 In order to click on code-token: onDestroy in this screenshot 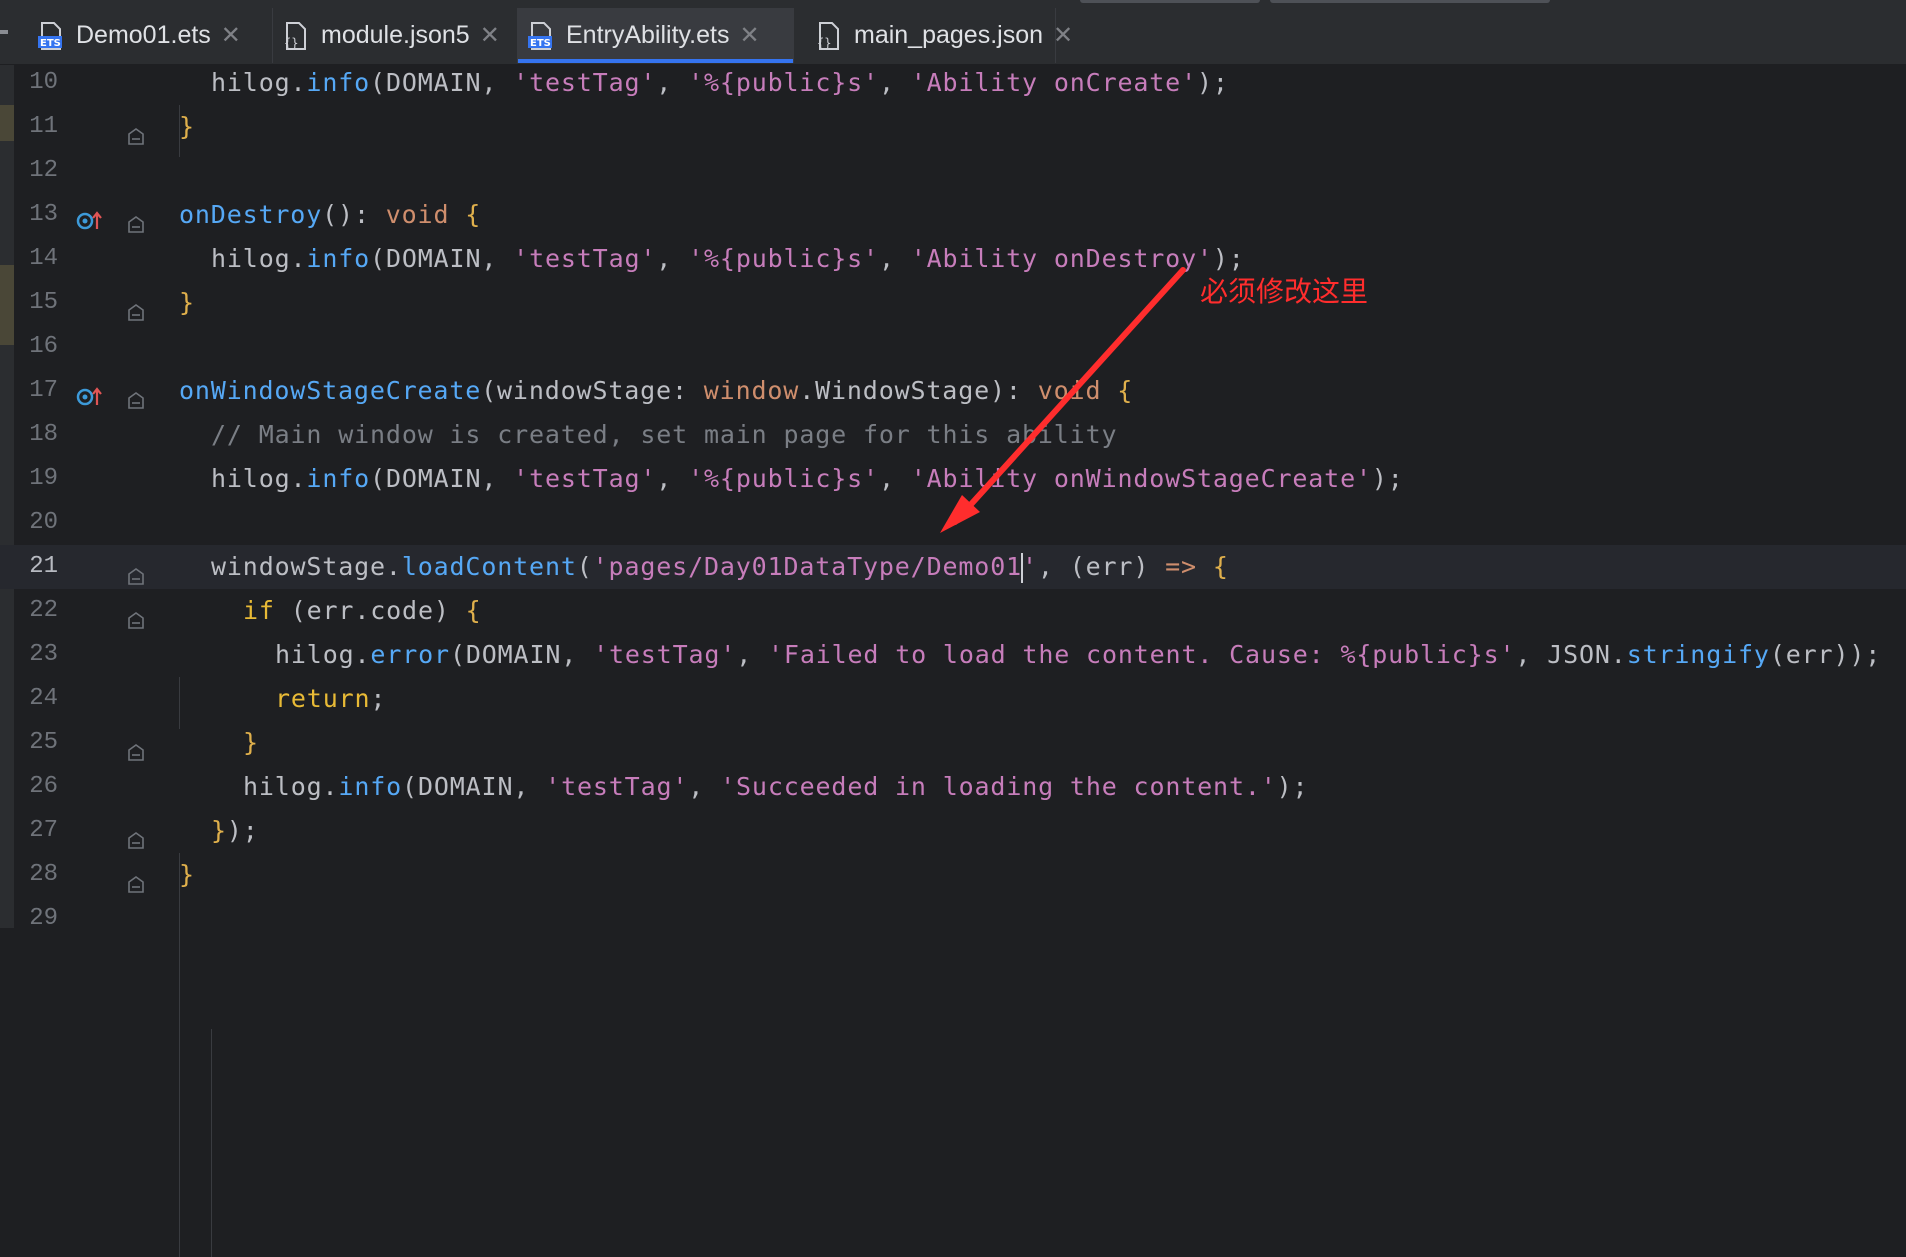, I will do `click(251, 214)`.